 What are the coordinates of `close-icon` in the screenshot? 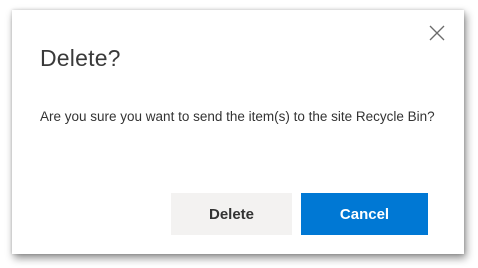 It's located at (437, 33).